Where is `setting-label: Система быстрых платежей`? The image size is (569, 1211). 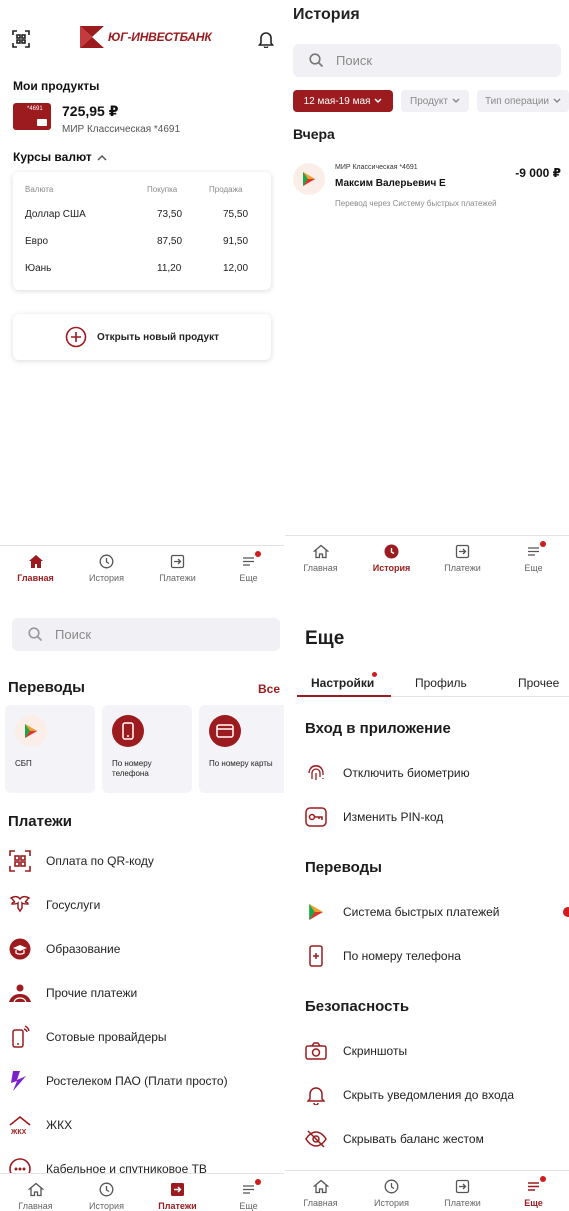 setting-label: Система быстрых платежей is located at coordinates (421, 912).